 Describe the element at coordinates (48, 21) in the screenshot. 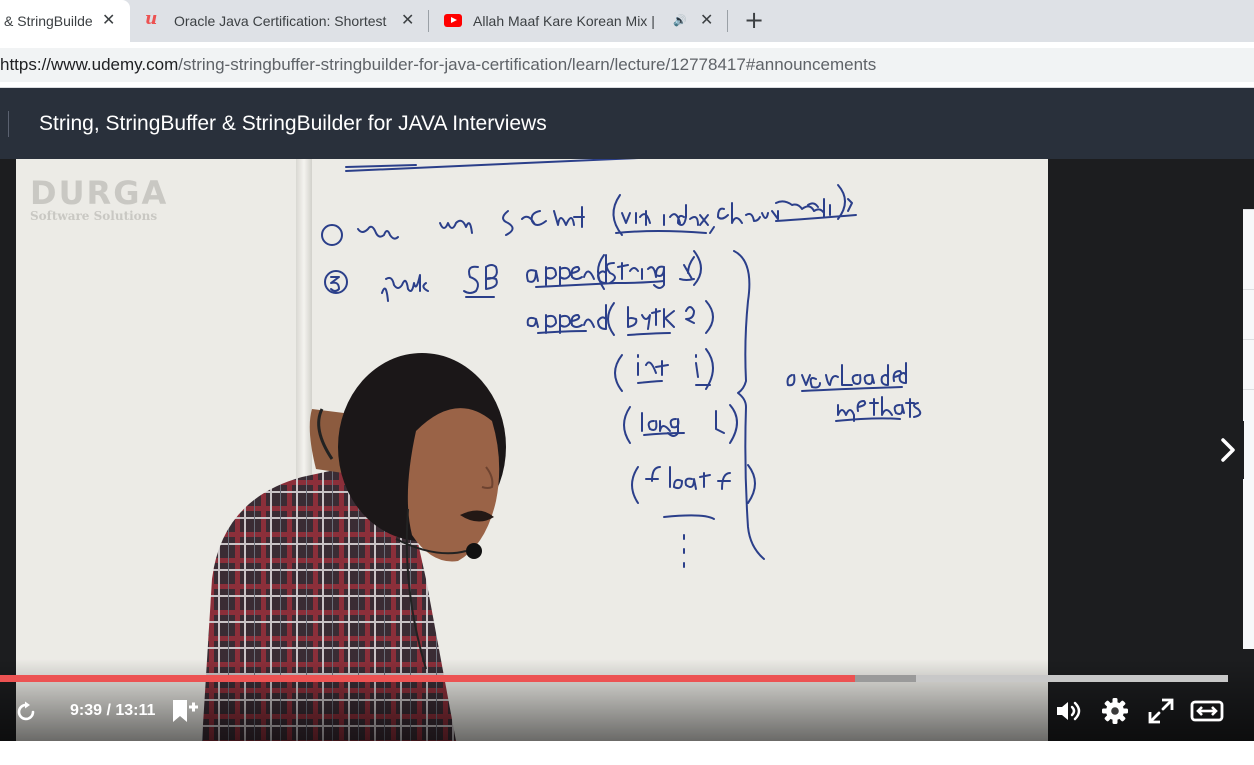

I see `tab-title: & StringBuilder for JAVA Interviews` at that location.